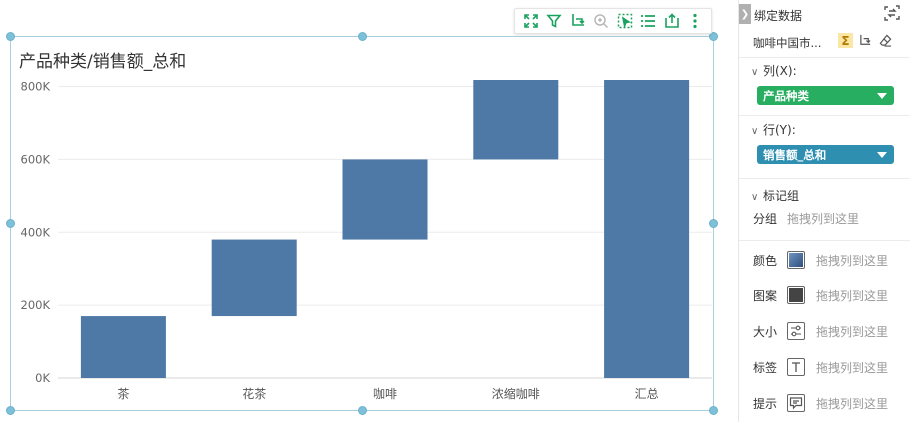  I want to click on size-icon, so click(796, 331).